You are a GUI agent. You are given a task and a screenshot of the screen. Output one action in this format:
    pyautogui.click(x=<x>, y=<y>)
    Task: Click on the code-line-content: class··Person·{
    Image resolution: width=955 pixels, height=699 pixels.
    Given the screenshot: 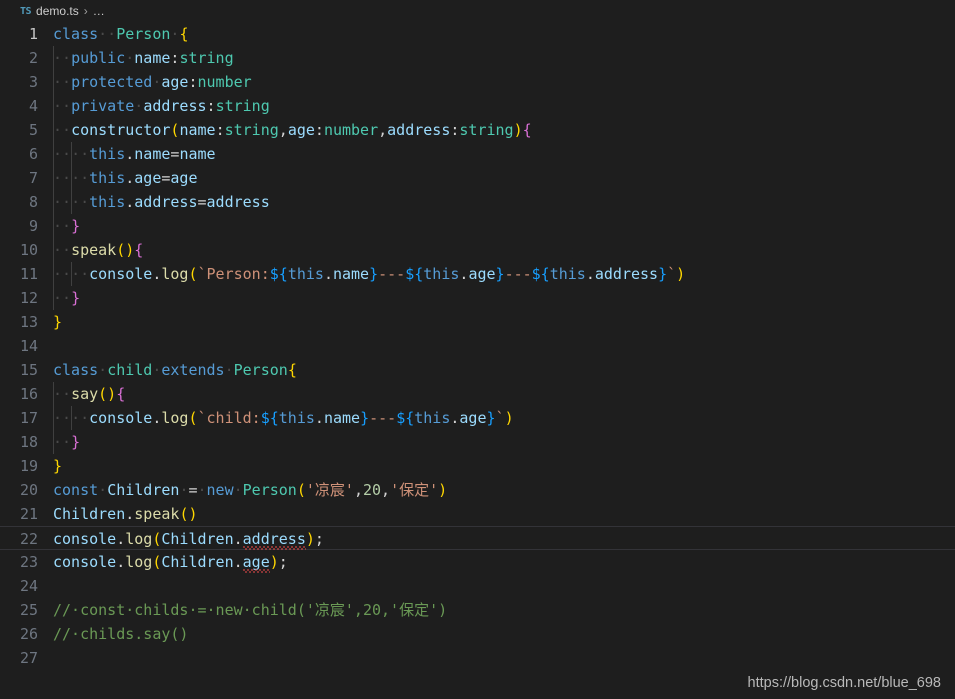 What is the action you would take?
    pyautogui.click(x=503, y=34)
    